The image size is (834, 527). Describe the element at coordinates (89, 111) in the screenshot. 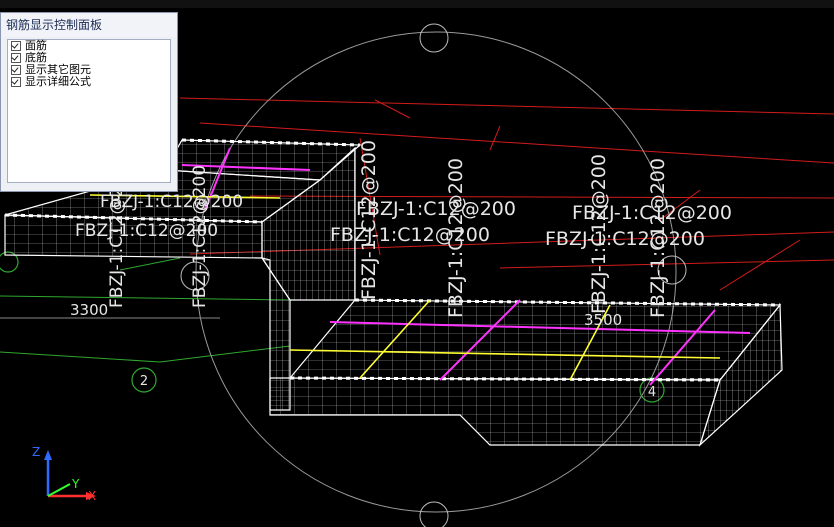

I see `panel-option-list: 面筋 底筋 显示其它图元 显示详细公式` at that location.